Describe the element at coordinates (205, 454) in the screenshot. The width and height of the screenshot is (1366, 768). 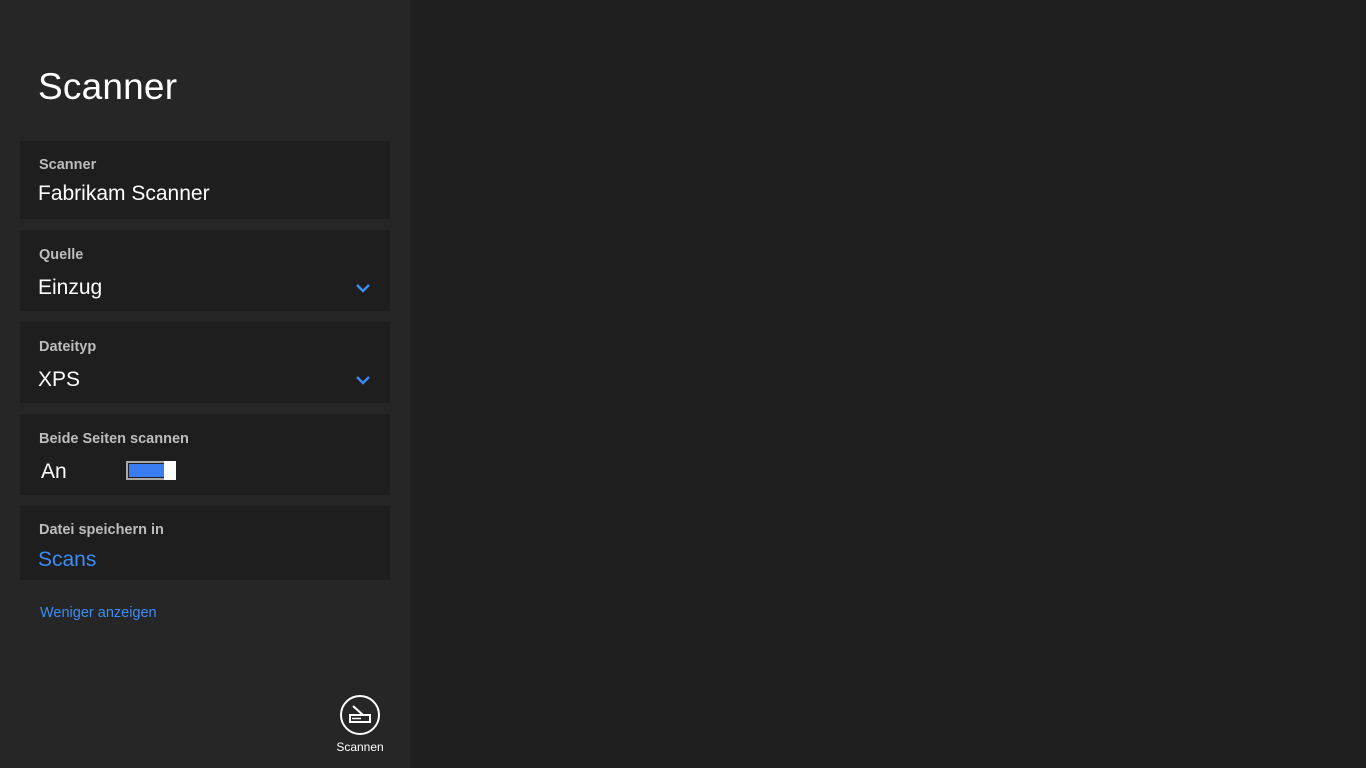
I see `duplex-setting: Beide Seiten scannen An` at that location.